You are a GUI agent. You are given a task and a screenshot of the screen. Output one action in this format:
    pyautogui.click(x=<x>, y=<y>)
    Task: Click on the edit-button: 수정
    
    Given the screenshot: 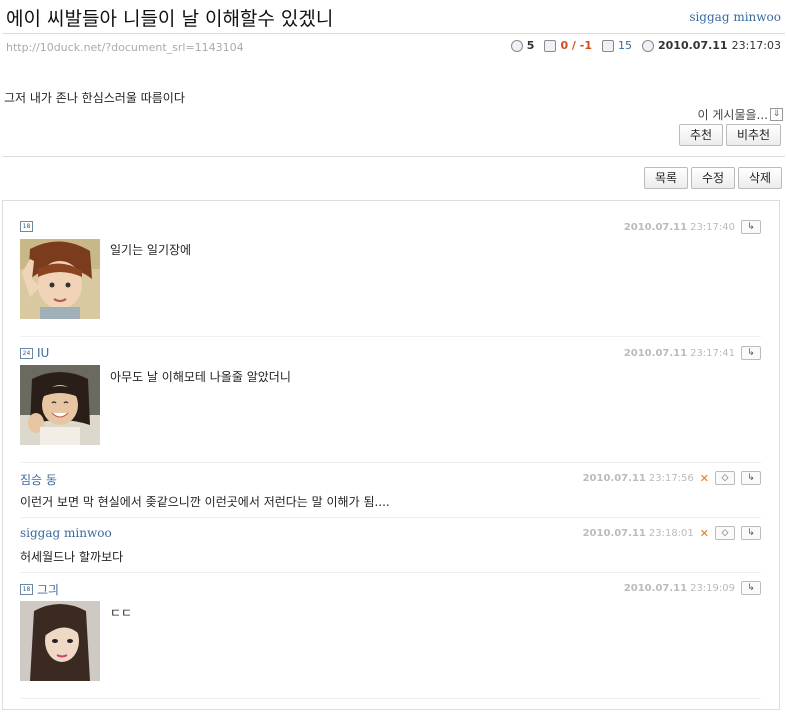 What is the action you would take?
    pyautogui.click(x=713, y=178)
    